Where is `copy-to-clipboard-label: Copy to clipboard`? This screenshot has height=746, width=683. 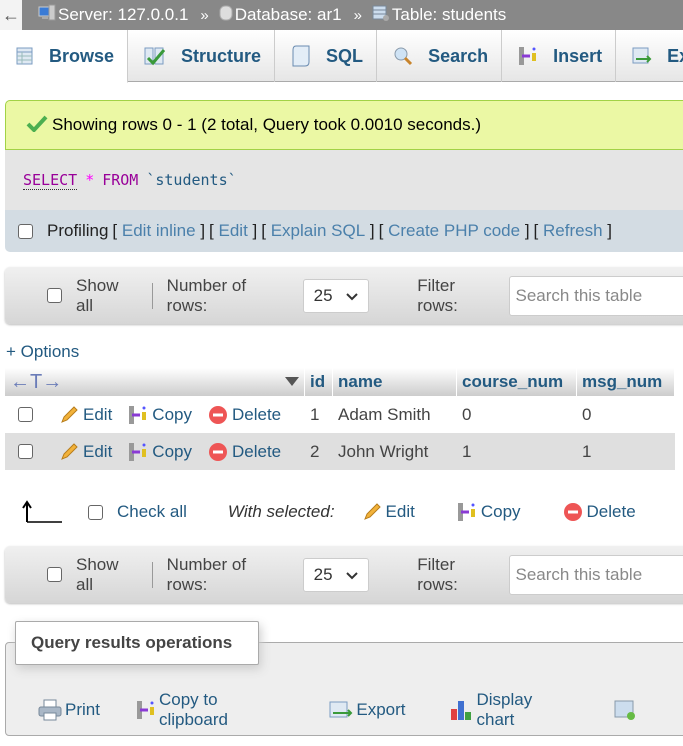 copy-to-clipboard-label: Copy to clipboard is located at coordinates (193, 709).